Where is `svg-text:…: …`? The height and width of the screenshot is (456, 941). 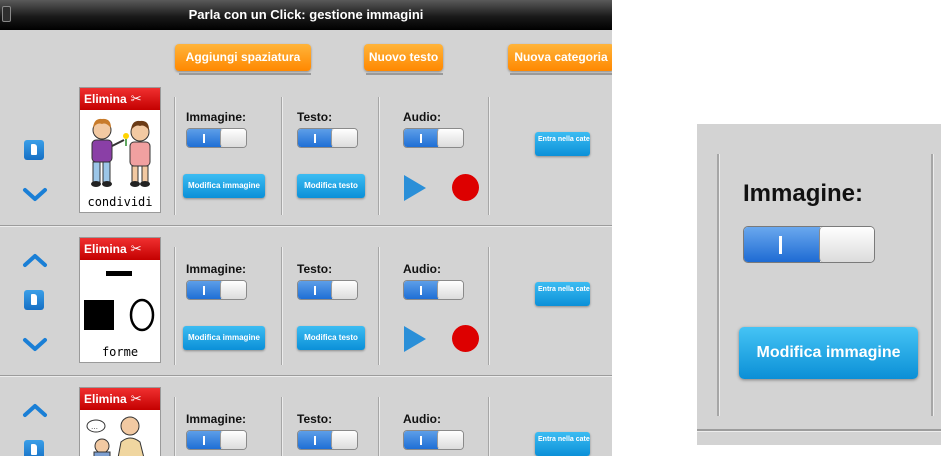 svg-text:…: … is located at coordinates (94, 427).